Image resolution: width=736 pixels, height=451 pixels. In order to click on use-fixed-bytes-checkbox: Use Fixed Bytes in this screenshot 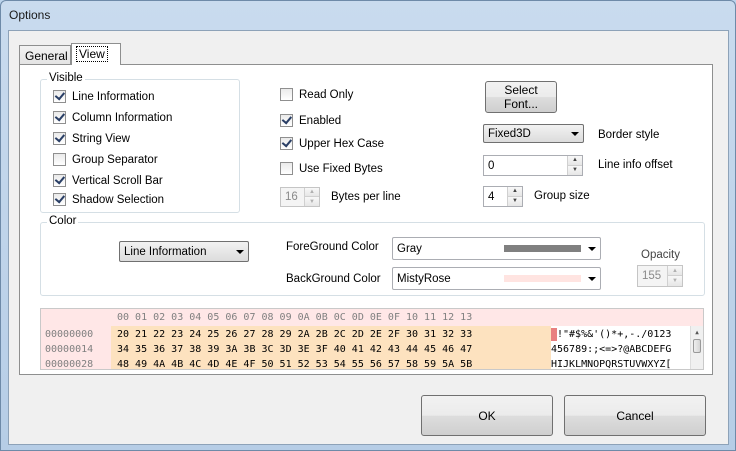, I will do `click(331, 168)`.